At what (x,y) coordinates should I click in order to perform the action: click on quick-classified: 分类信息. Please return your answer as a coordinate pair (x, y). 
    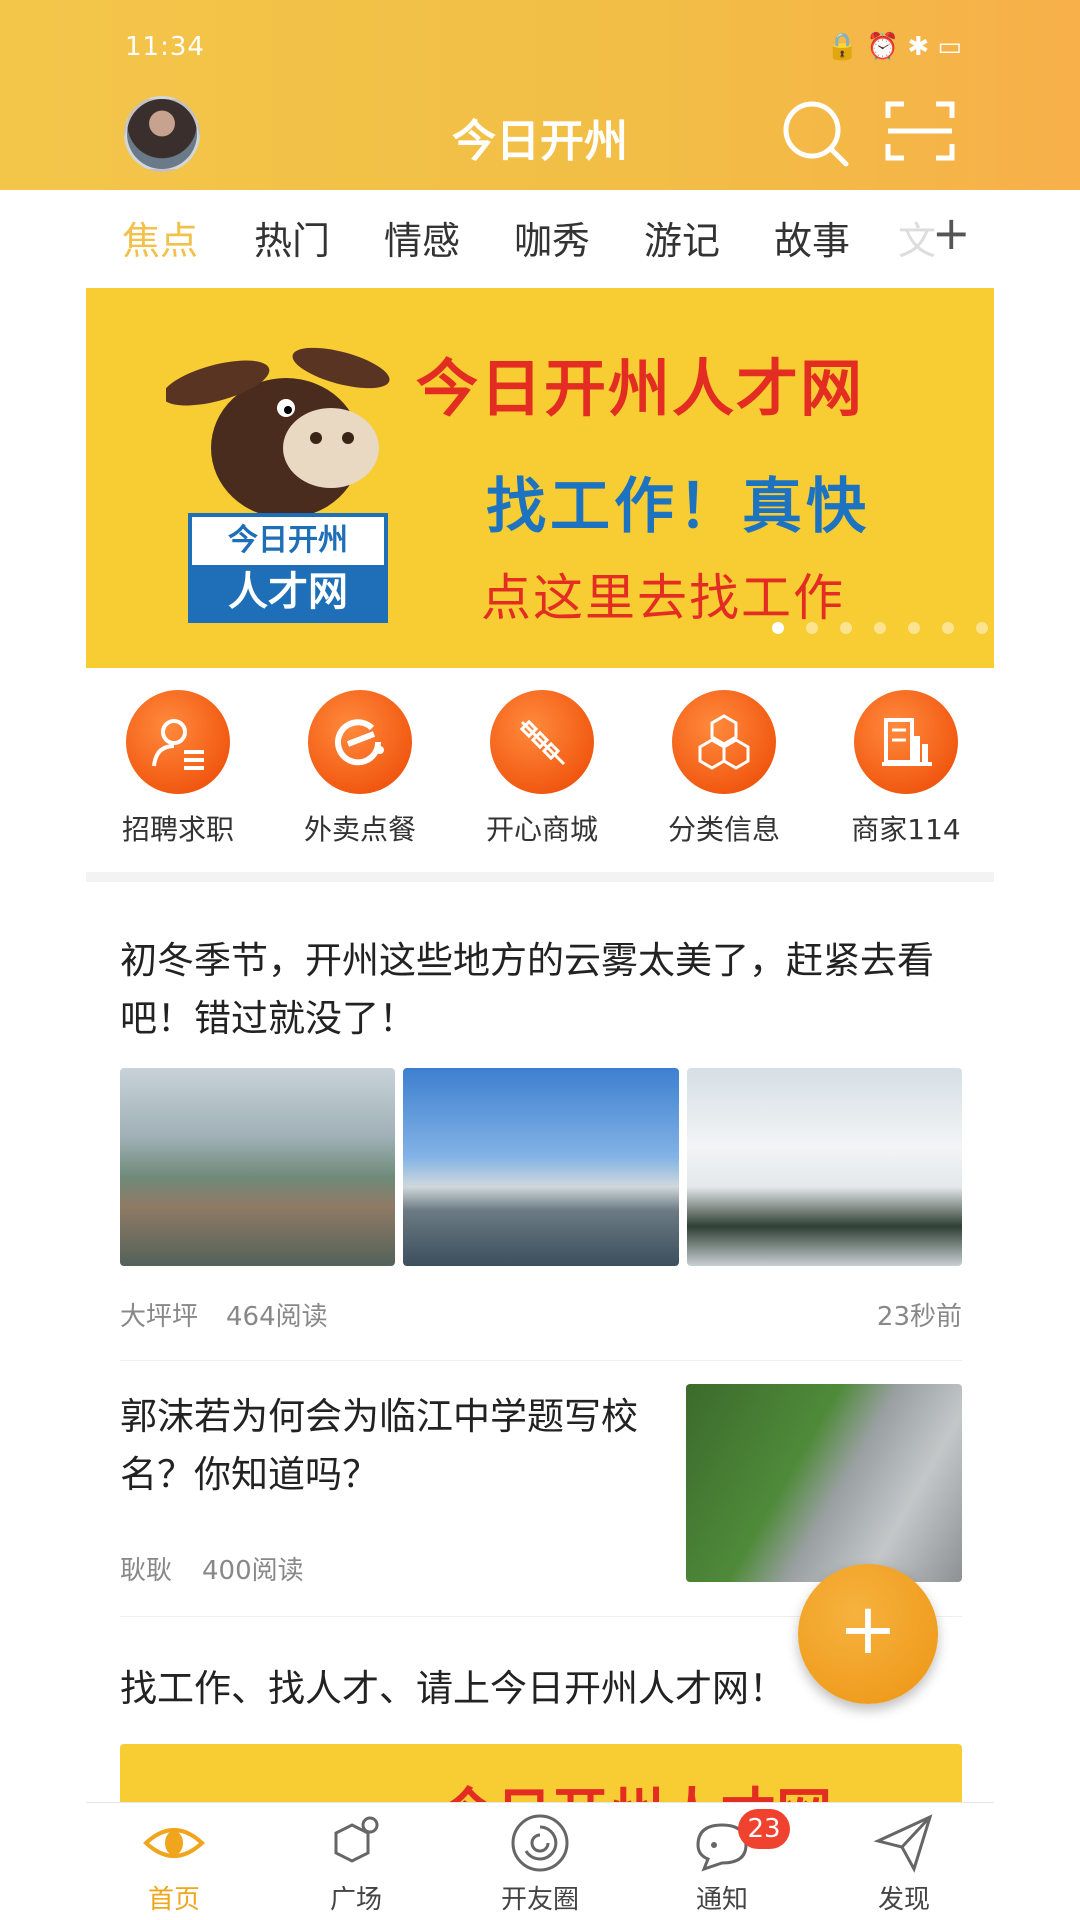
    Looking at the image, I should click on (724, 769).